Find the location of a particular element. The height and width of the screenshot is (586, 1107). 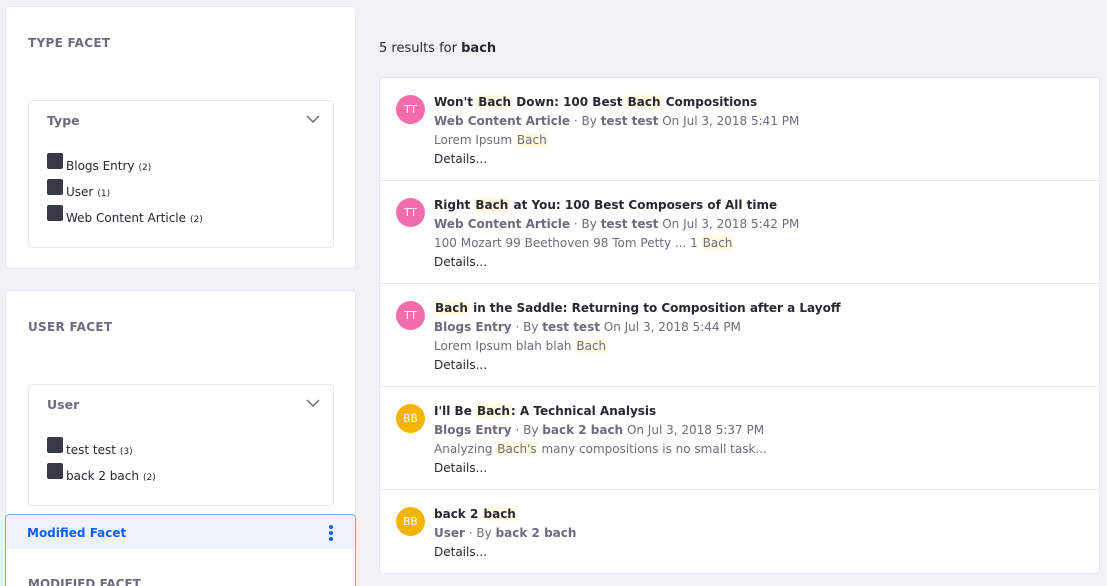

user-facet-list: test test (3) back 2 bach (2) is located at coordinates (101, 459).